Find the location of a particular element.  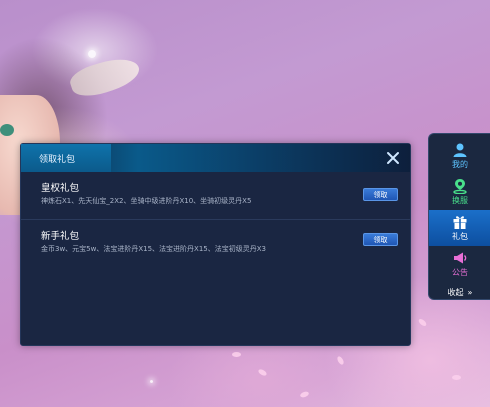

gift-icon is located at coordinates (460, 222).